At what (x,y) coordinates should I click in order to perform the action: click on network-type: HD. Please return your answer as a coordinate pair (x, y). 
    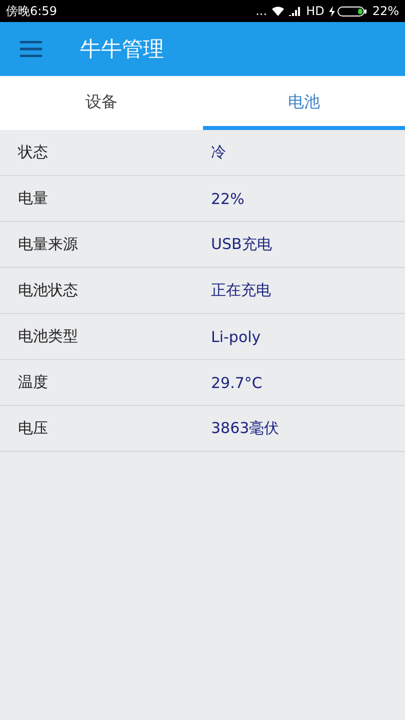
    Looking at the image, I should click on (315, 11).